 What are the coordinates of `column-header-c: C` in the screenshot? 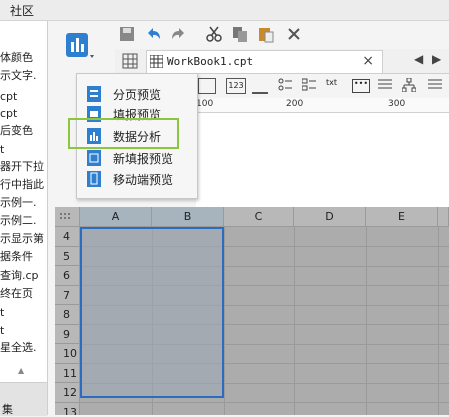 It's located at (259, 217).